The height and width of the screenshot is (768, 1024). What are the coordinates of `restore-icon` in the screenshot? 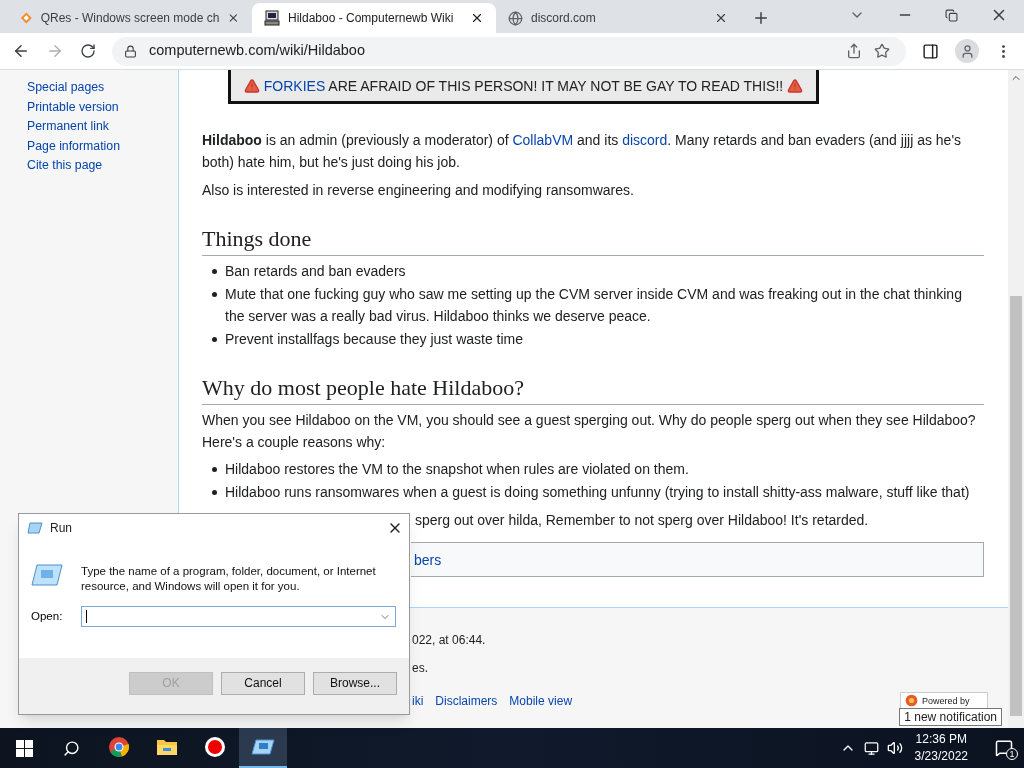 It's located at (951, 15).